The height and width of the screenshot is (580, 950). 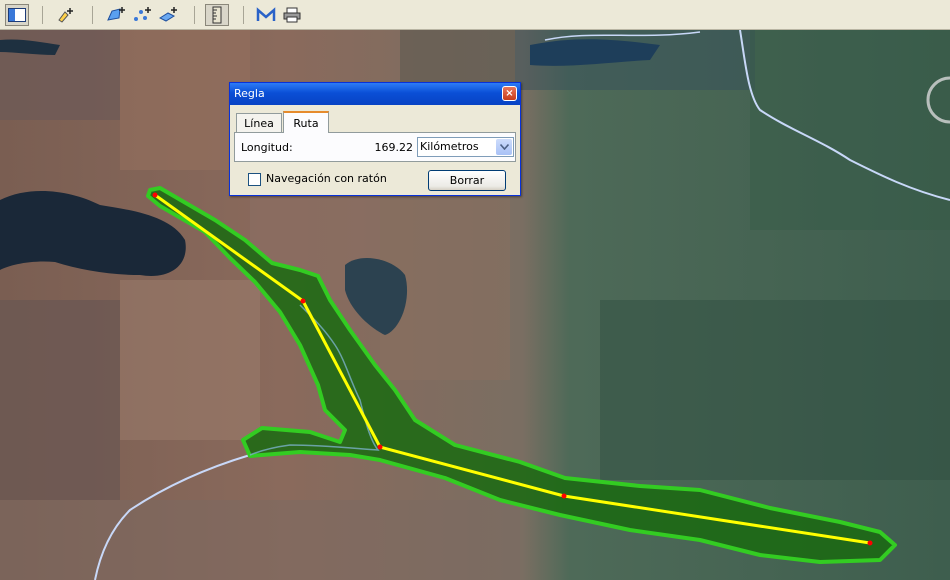 I want to click on close-icon: ×, so click(x=509, y=93).